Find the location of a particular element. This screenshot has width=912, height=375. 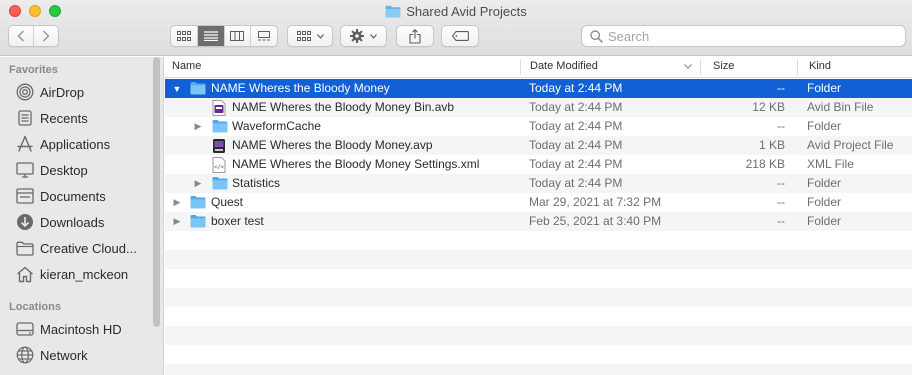

chevron-right-icon is located at coordinates (46, 36).